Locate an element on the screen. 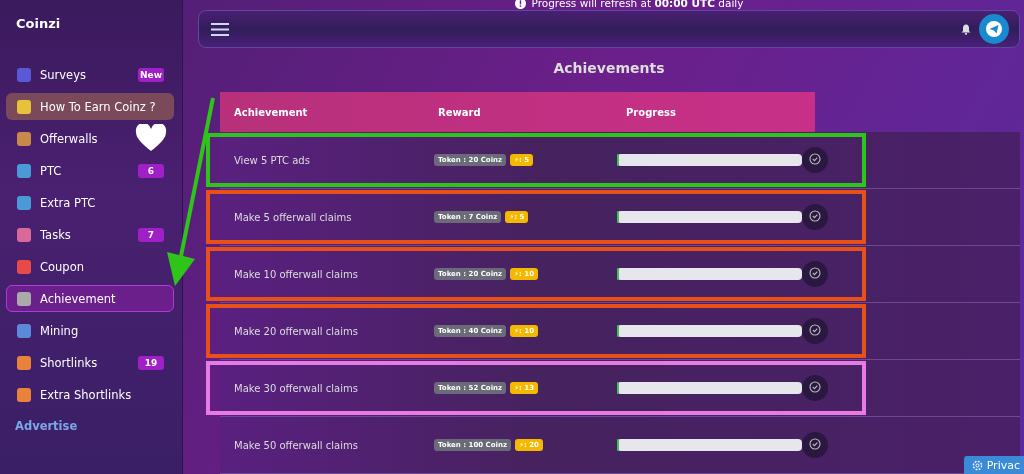 This screenshot has height=474, width=1024. bell-icon is located at coordinates (966, 29).